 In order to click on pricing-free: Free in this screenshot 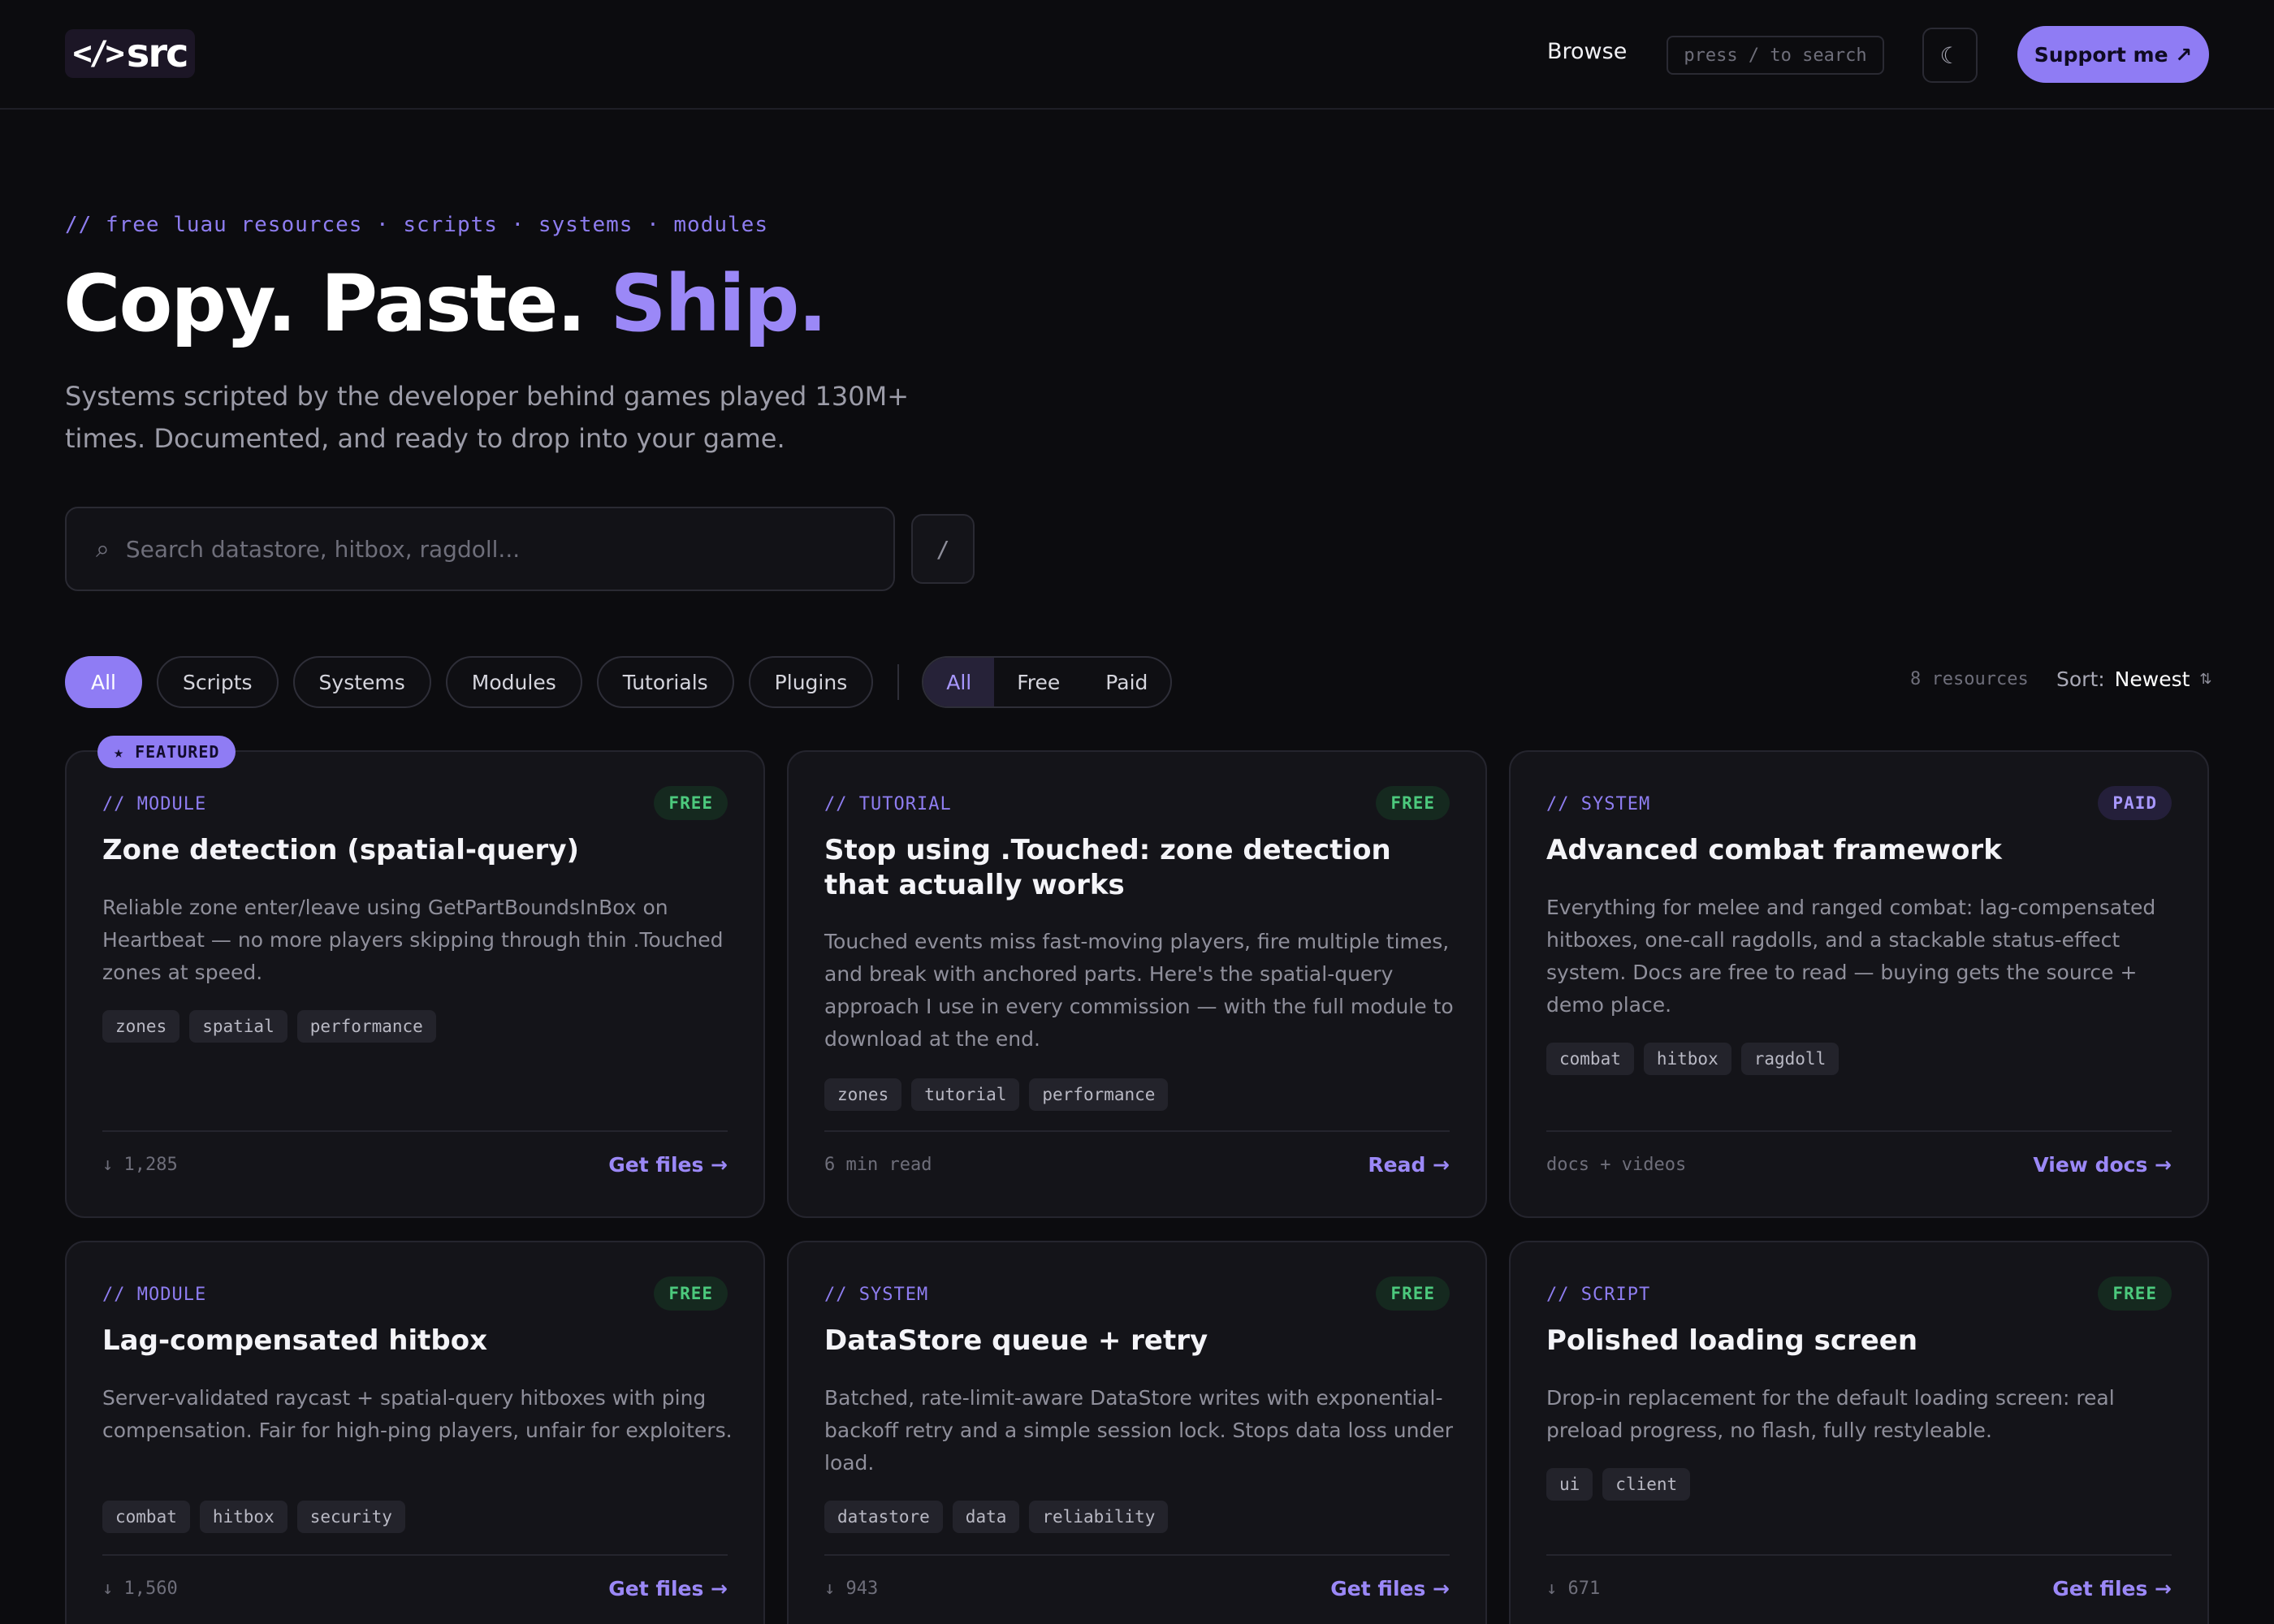, I will do `click(1038, 682)`.